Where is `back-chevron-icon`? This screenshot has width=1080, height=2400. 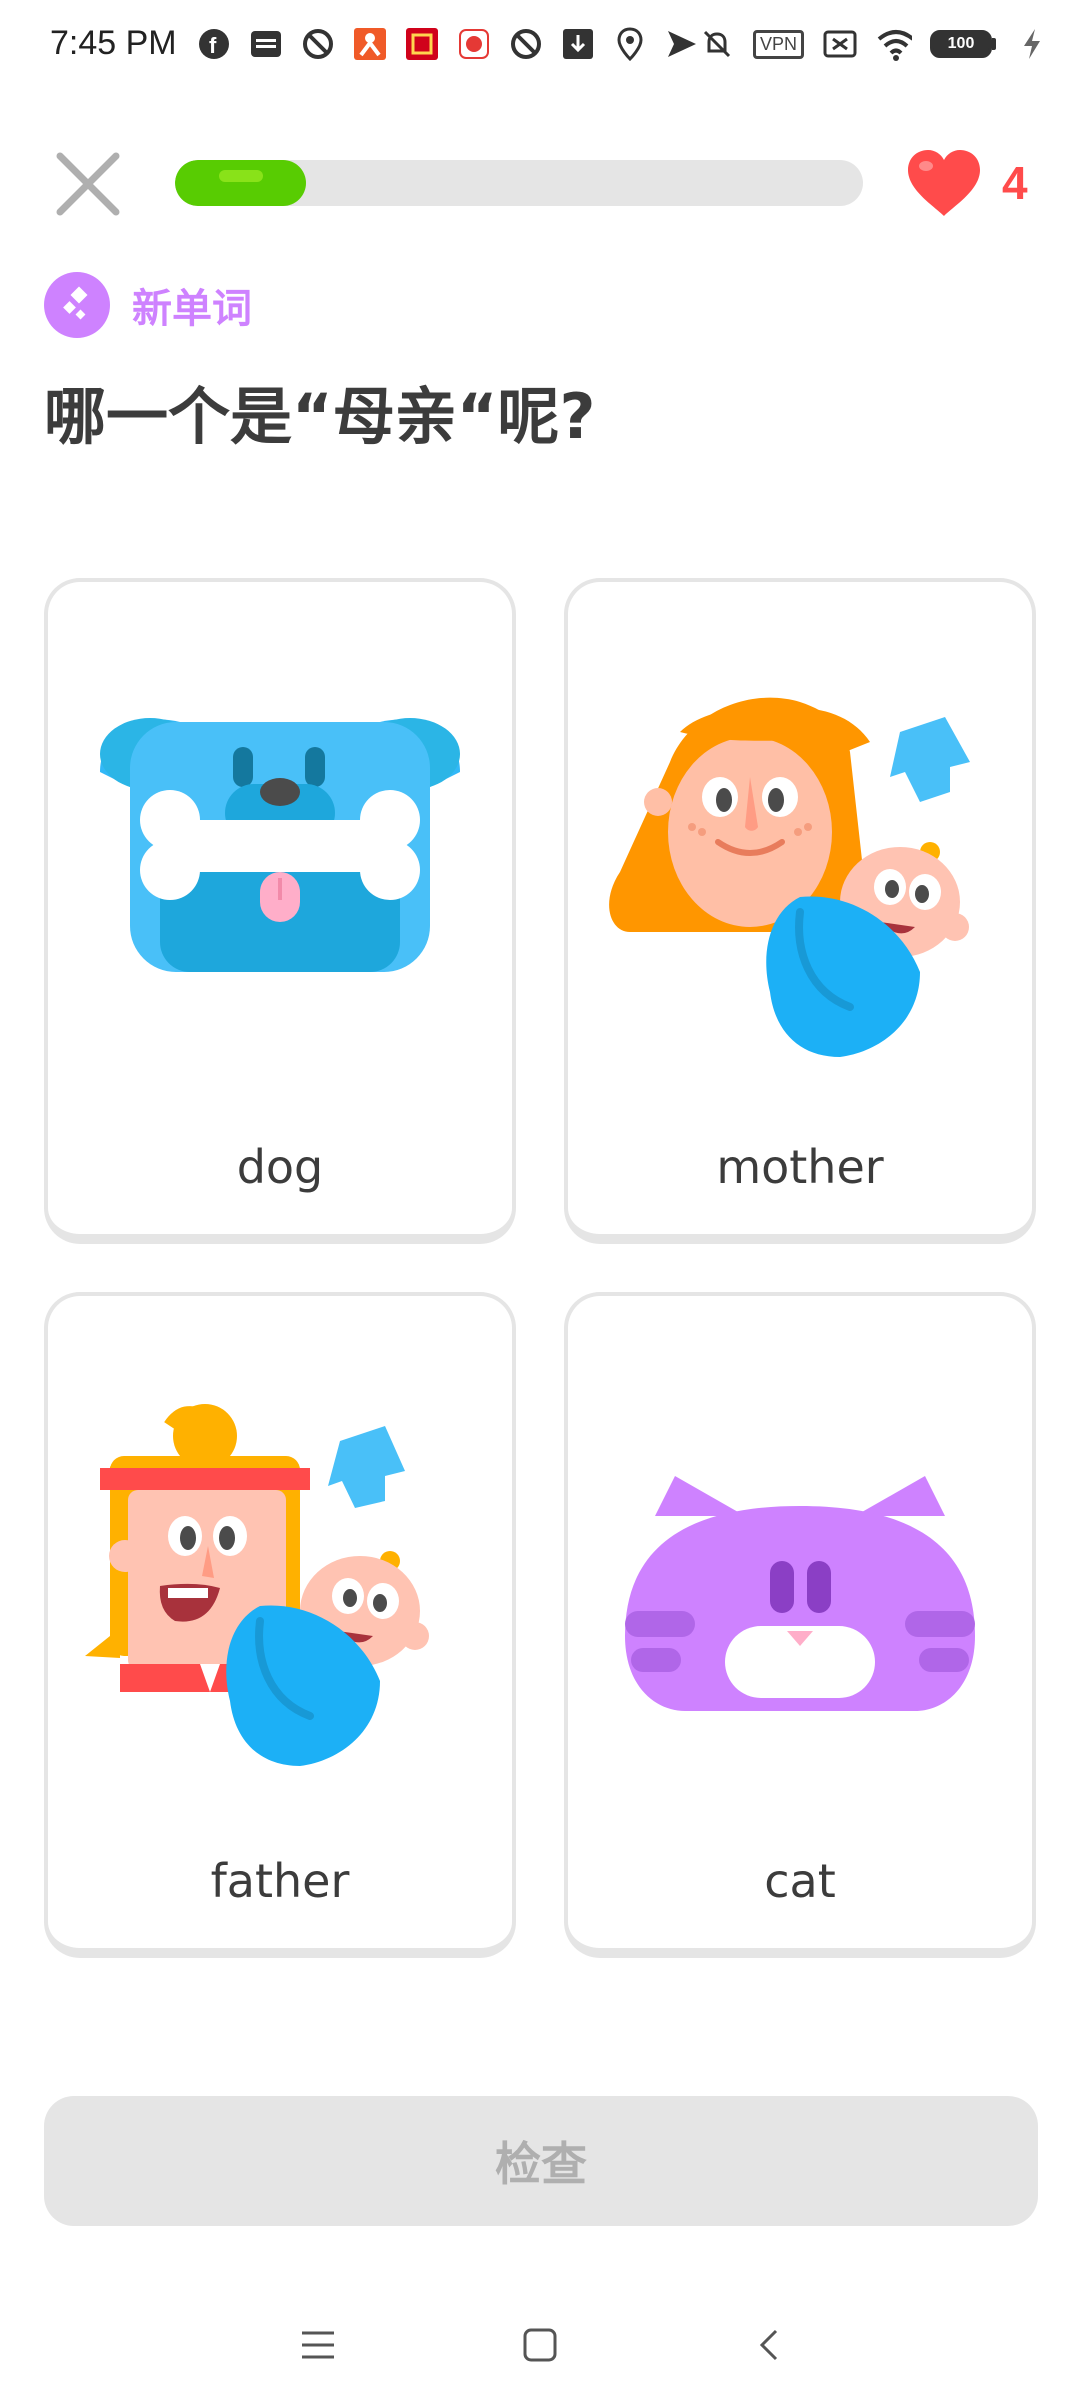
back-chevron-icon is located at coordinates (768, 2345).